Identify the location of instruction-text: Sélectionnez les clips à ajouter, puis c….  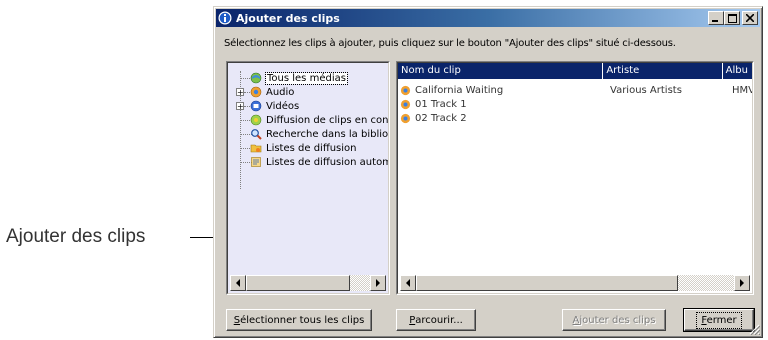
(450, 43).